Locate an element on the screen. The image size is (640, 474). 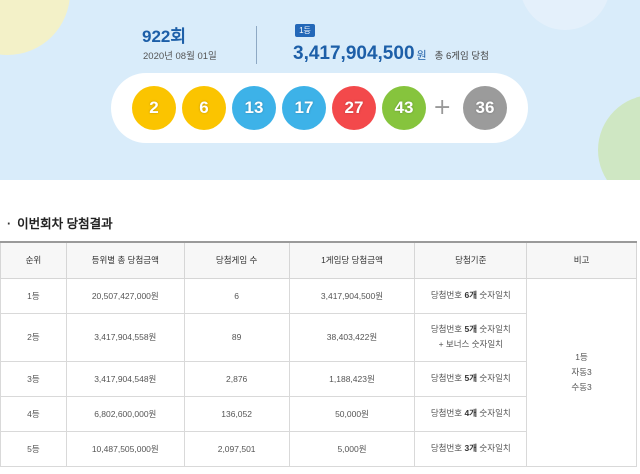
per-game-prize-cell: 3,417,904,500원 is located at coordinates (352, 295).